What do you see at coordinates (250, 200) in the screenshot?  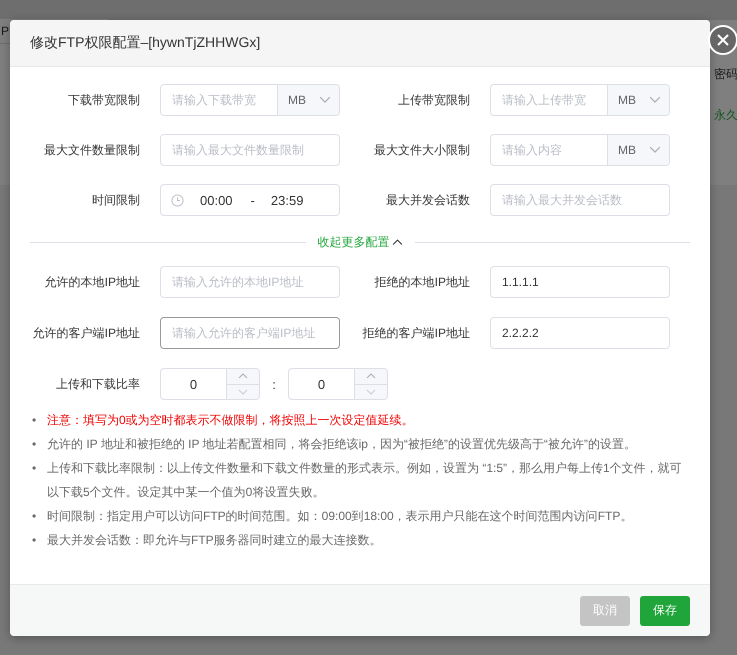 I see `time-range-field: 00:00 - 23:59` at bounding box center [250, 200].